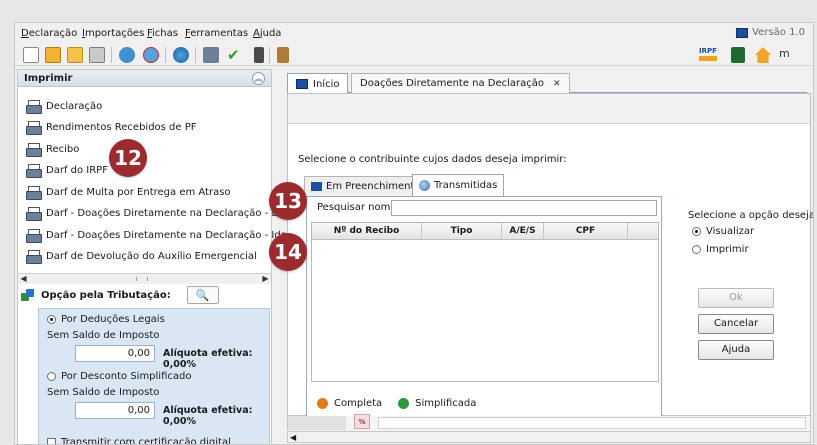  What do you see at coordinates (67, 170) in the screenshot?
I see `print-item-darf-irpf: Darf do IRPF` at bounding box center [67, 170].